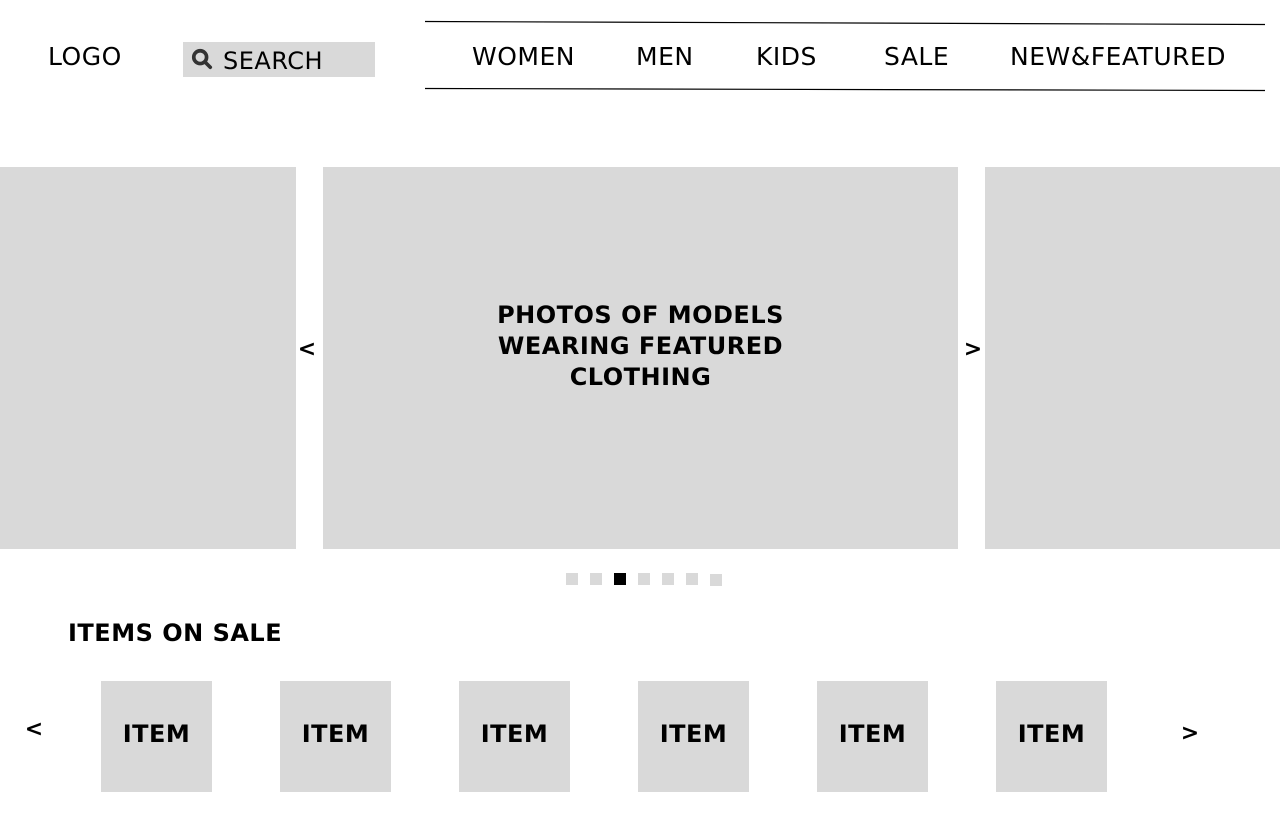 This screenshot has width=1280, height=832. Describe the element at coordinates (34, 729) in the screenshot. I see `sale-prev-button: <` at that location.